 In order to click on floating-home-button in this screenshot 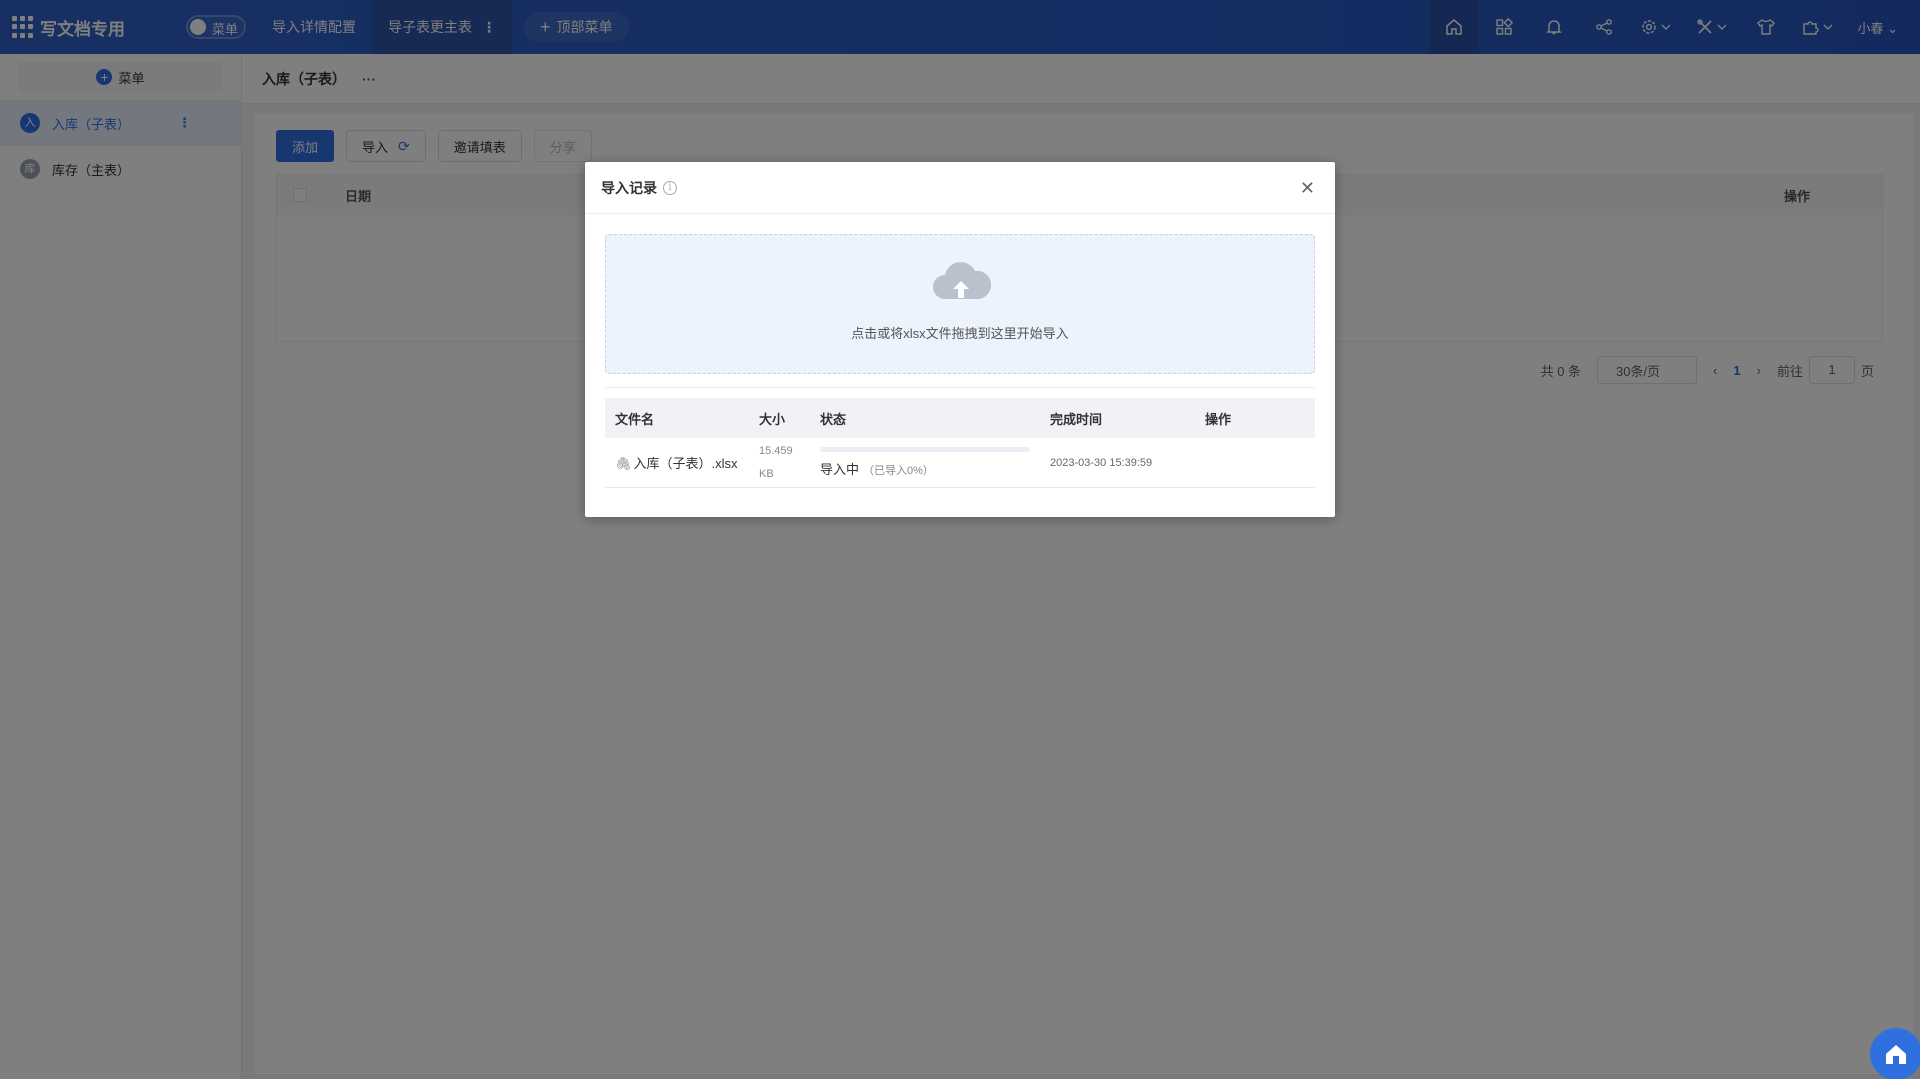, I will do `click(1895, 1053)`.